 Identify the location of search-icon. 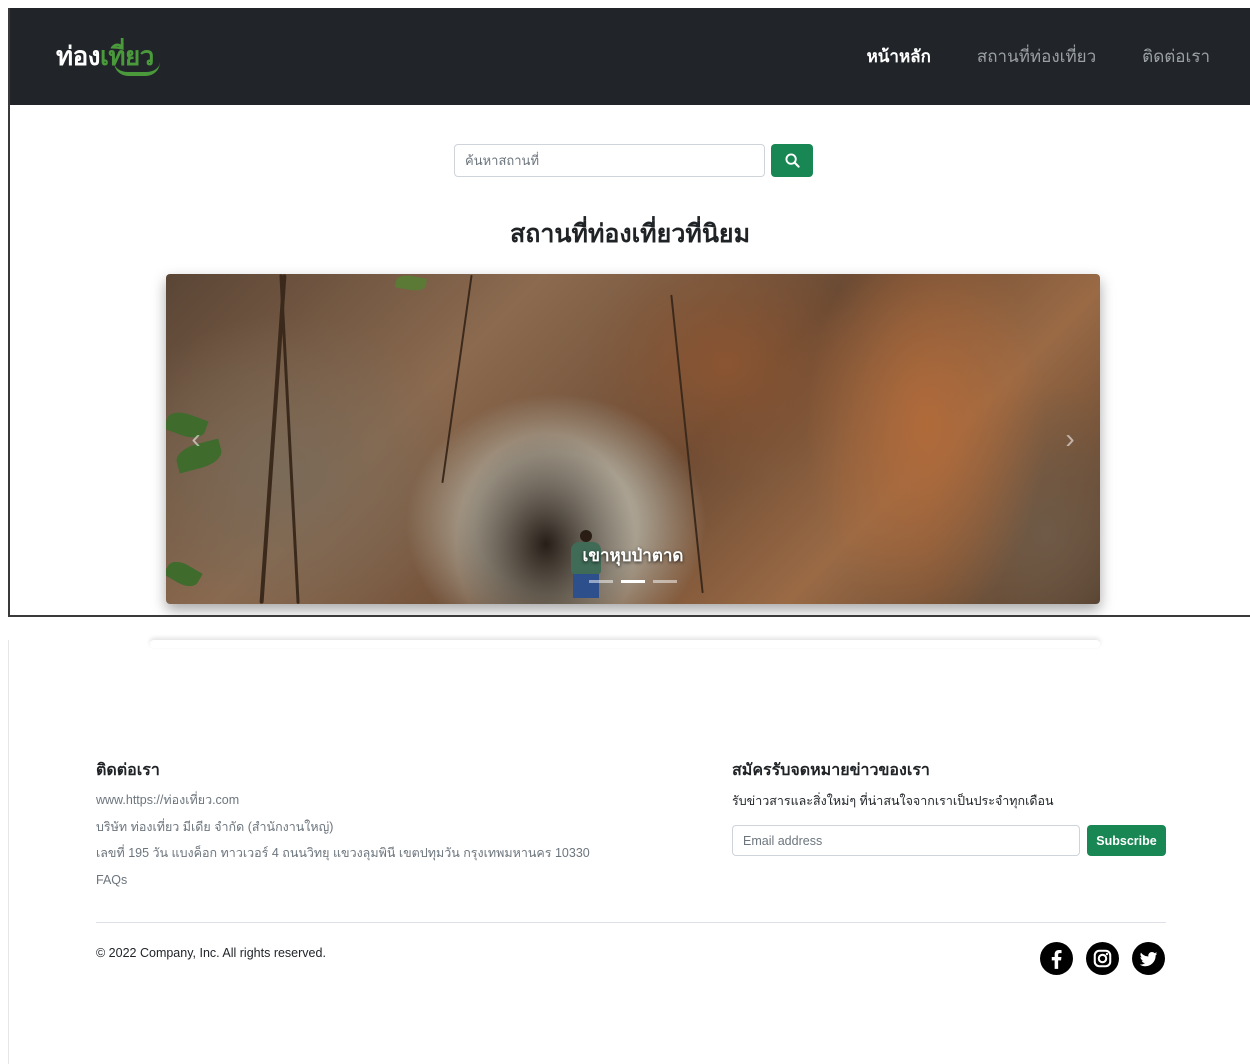
(792, 160).